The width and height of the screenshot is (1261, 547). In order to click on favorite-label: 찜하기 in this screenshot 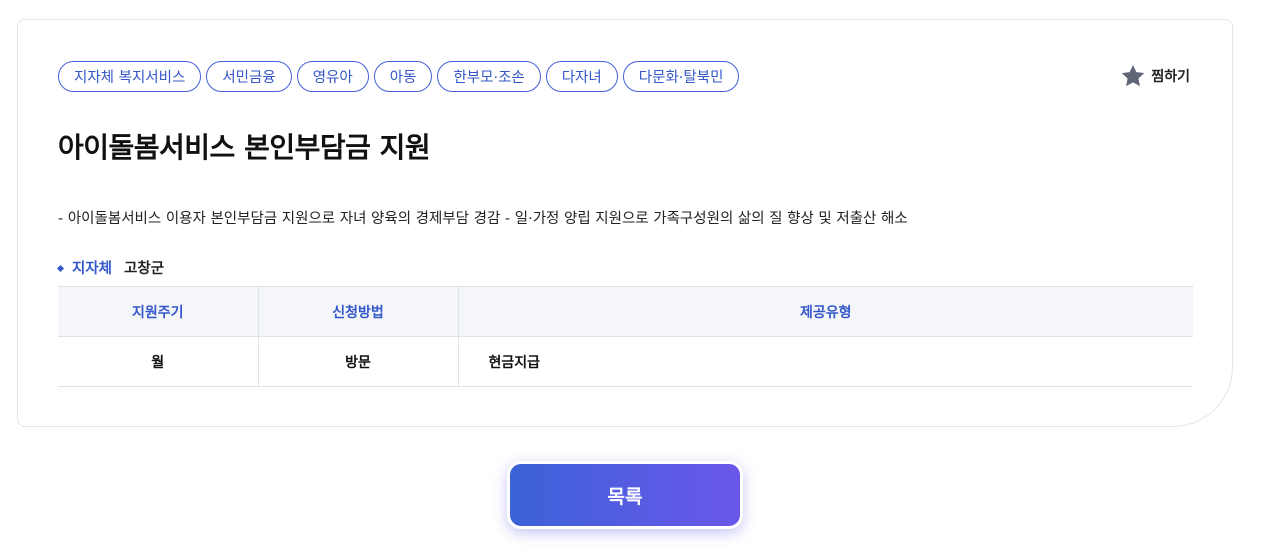, I will do `click(1170, 77)`.